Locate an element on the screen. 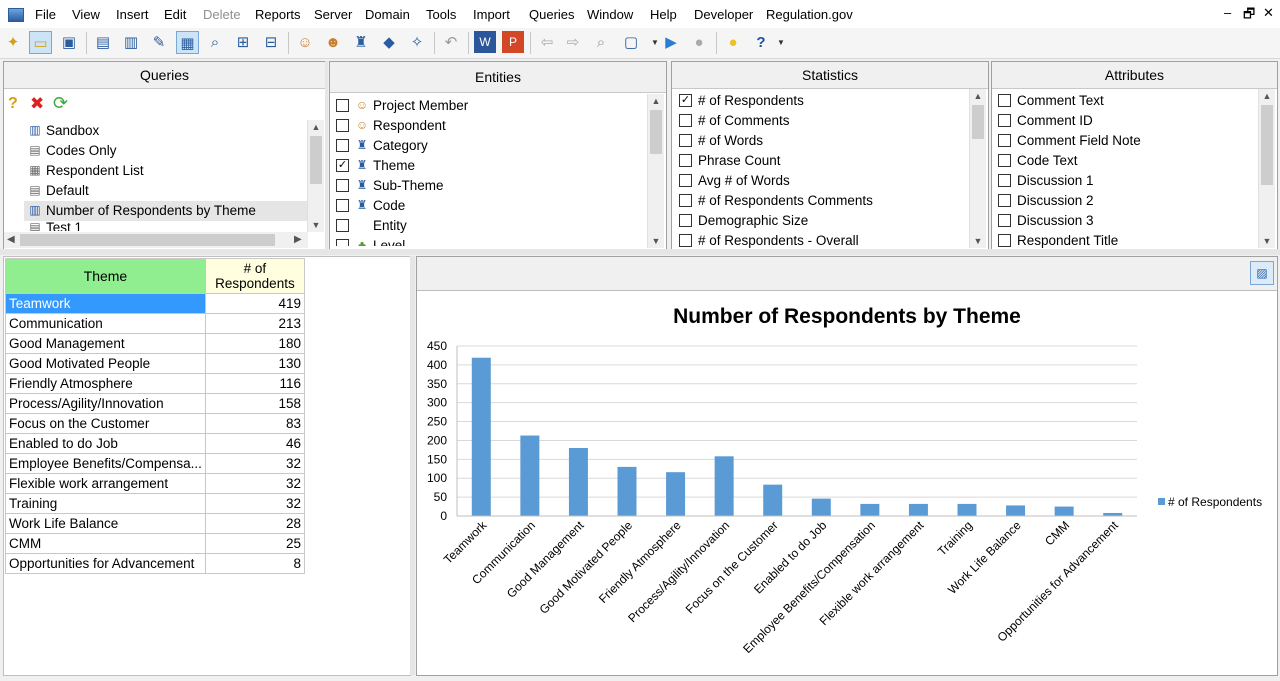 This screenshot has height=681, width=1280. cell-count: 8 is located at coordinates (255, 563).